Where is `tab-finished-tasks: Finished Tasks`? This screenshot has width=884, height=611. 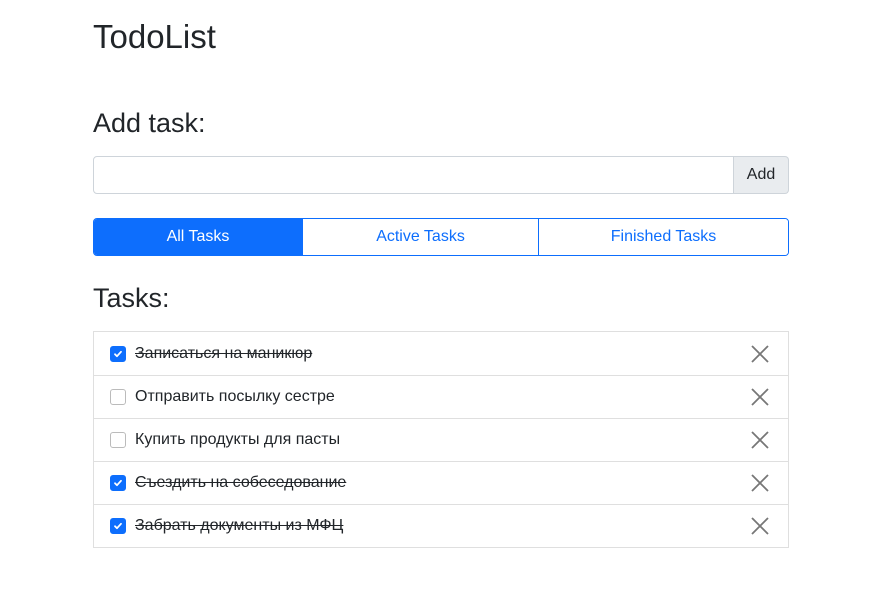
tab-finished-tasks: Finished Tasks is located at coordinates (663, 237).